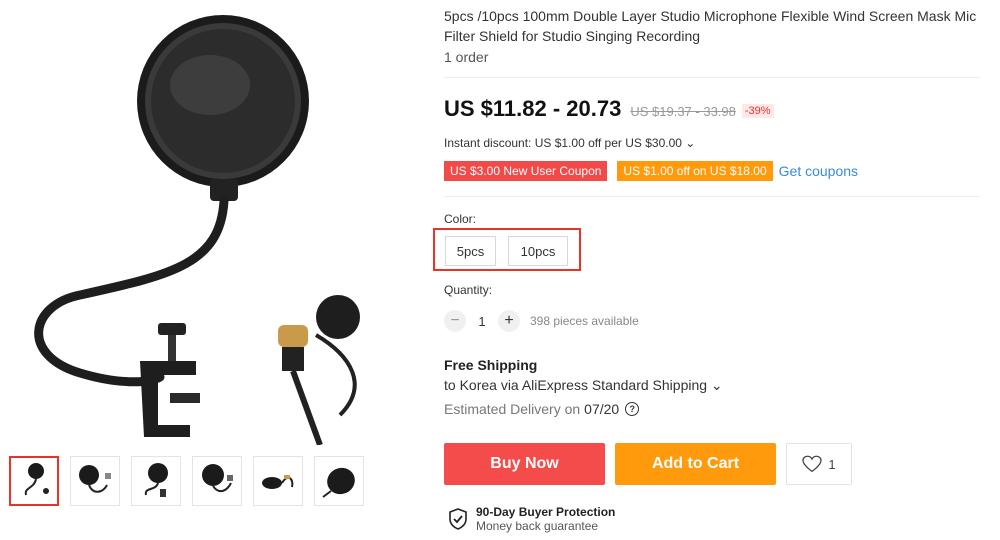 The height and width of the screenshot is (540, 1000). I want to click on original-price: US $19.37 - 33.98, so click(683, 111).